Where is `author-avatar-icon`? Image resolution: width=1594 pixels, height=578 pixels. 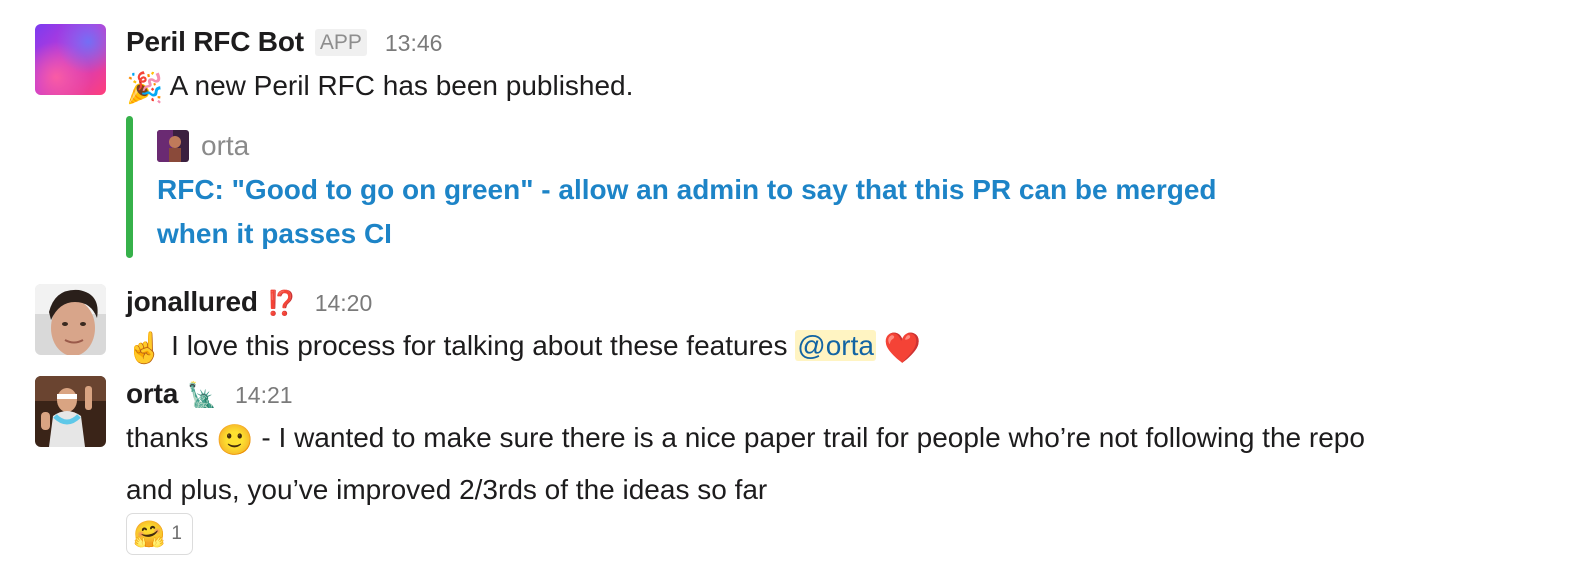
author-avatar-icon is located at coordinates (173, 146).